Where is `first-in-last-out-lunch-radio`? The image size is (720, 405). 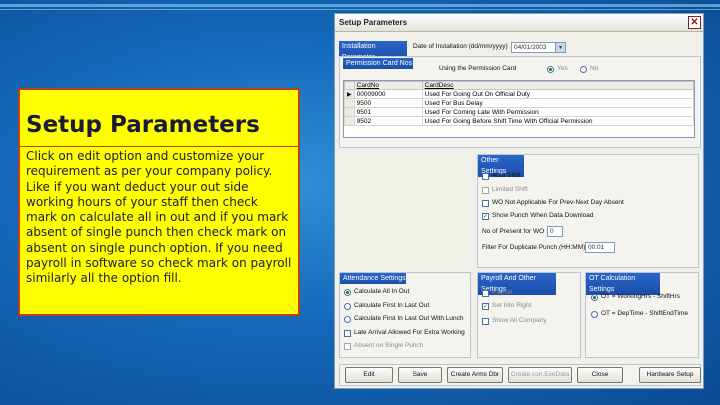
first-in-last-out-lunch-radio is located at coordinates (347, 319).